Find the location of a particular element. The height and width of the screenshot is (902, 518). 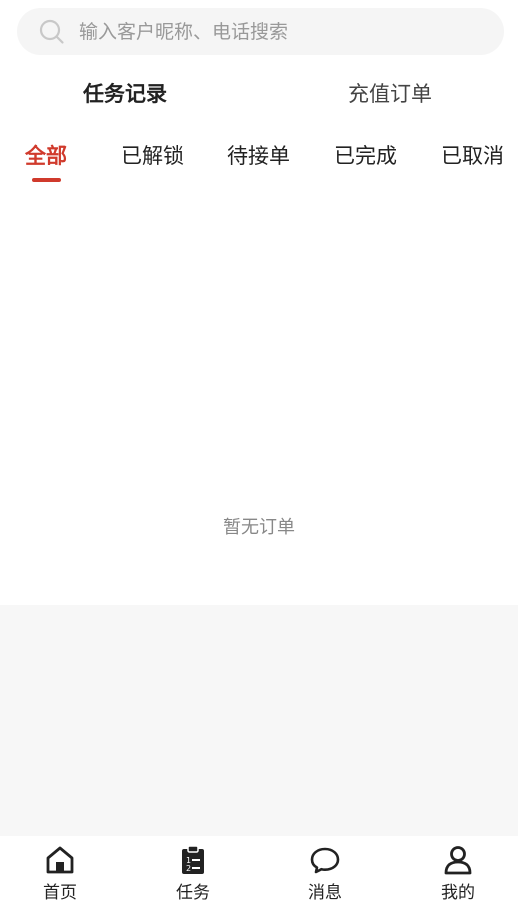

tab-recharge-orders: 充值订单 is located at coordinates (390, 94).